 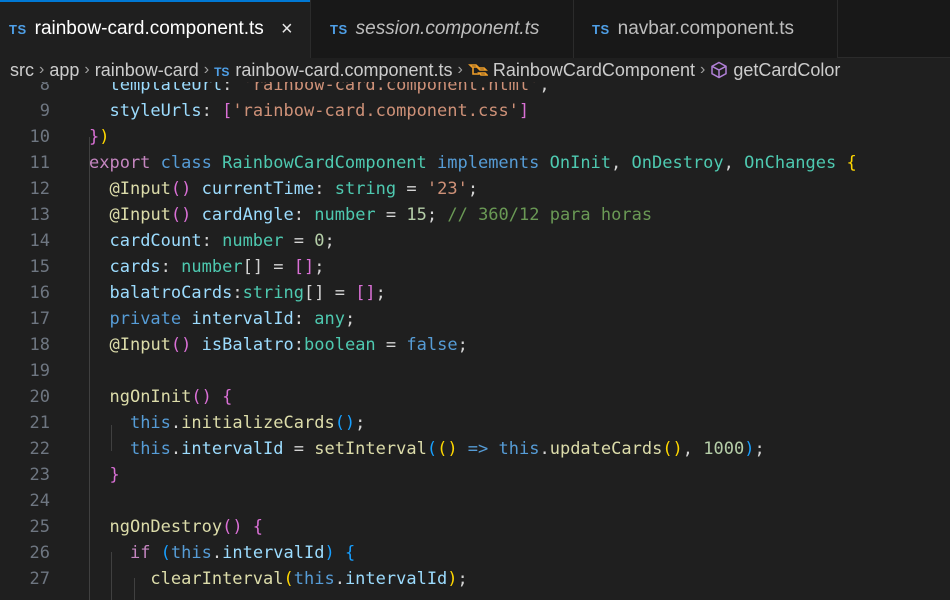 What do you see at coordinates (475, 527) in the screenshot?
I see `code-line: 25 ngOnDestroy() {` at bounding box center [475, 527].